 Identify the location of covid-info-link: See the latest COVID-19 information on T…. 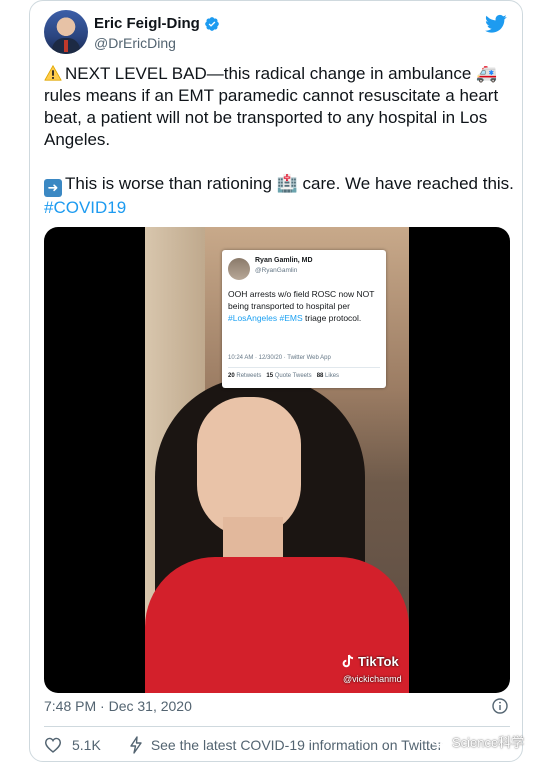
(286, 745).